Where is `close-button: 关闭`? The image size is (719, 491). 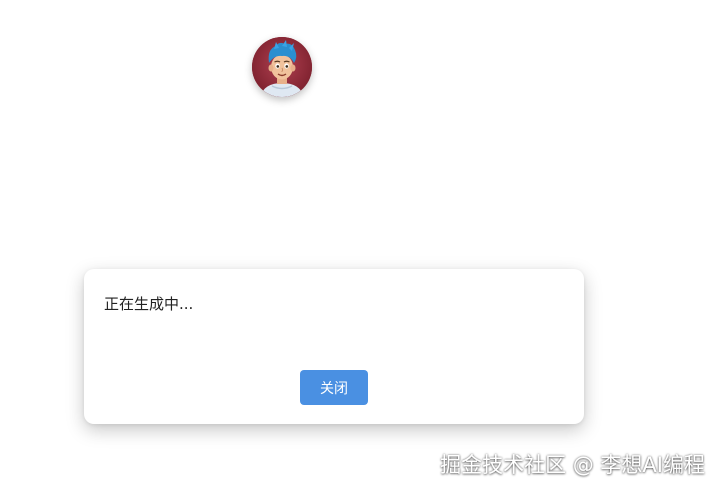 close-button: 关闭 is located at coordinates (334, 387).